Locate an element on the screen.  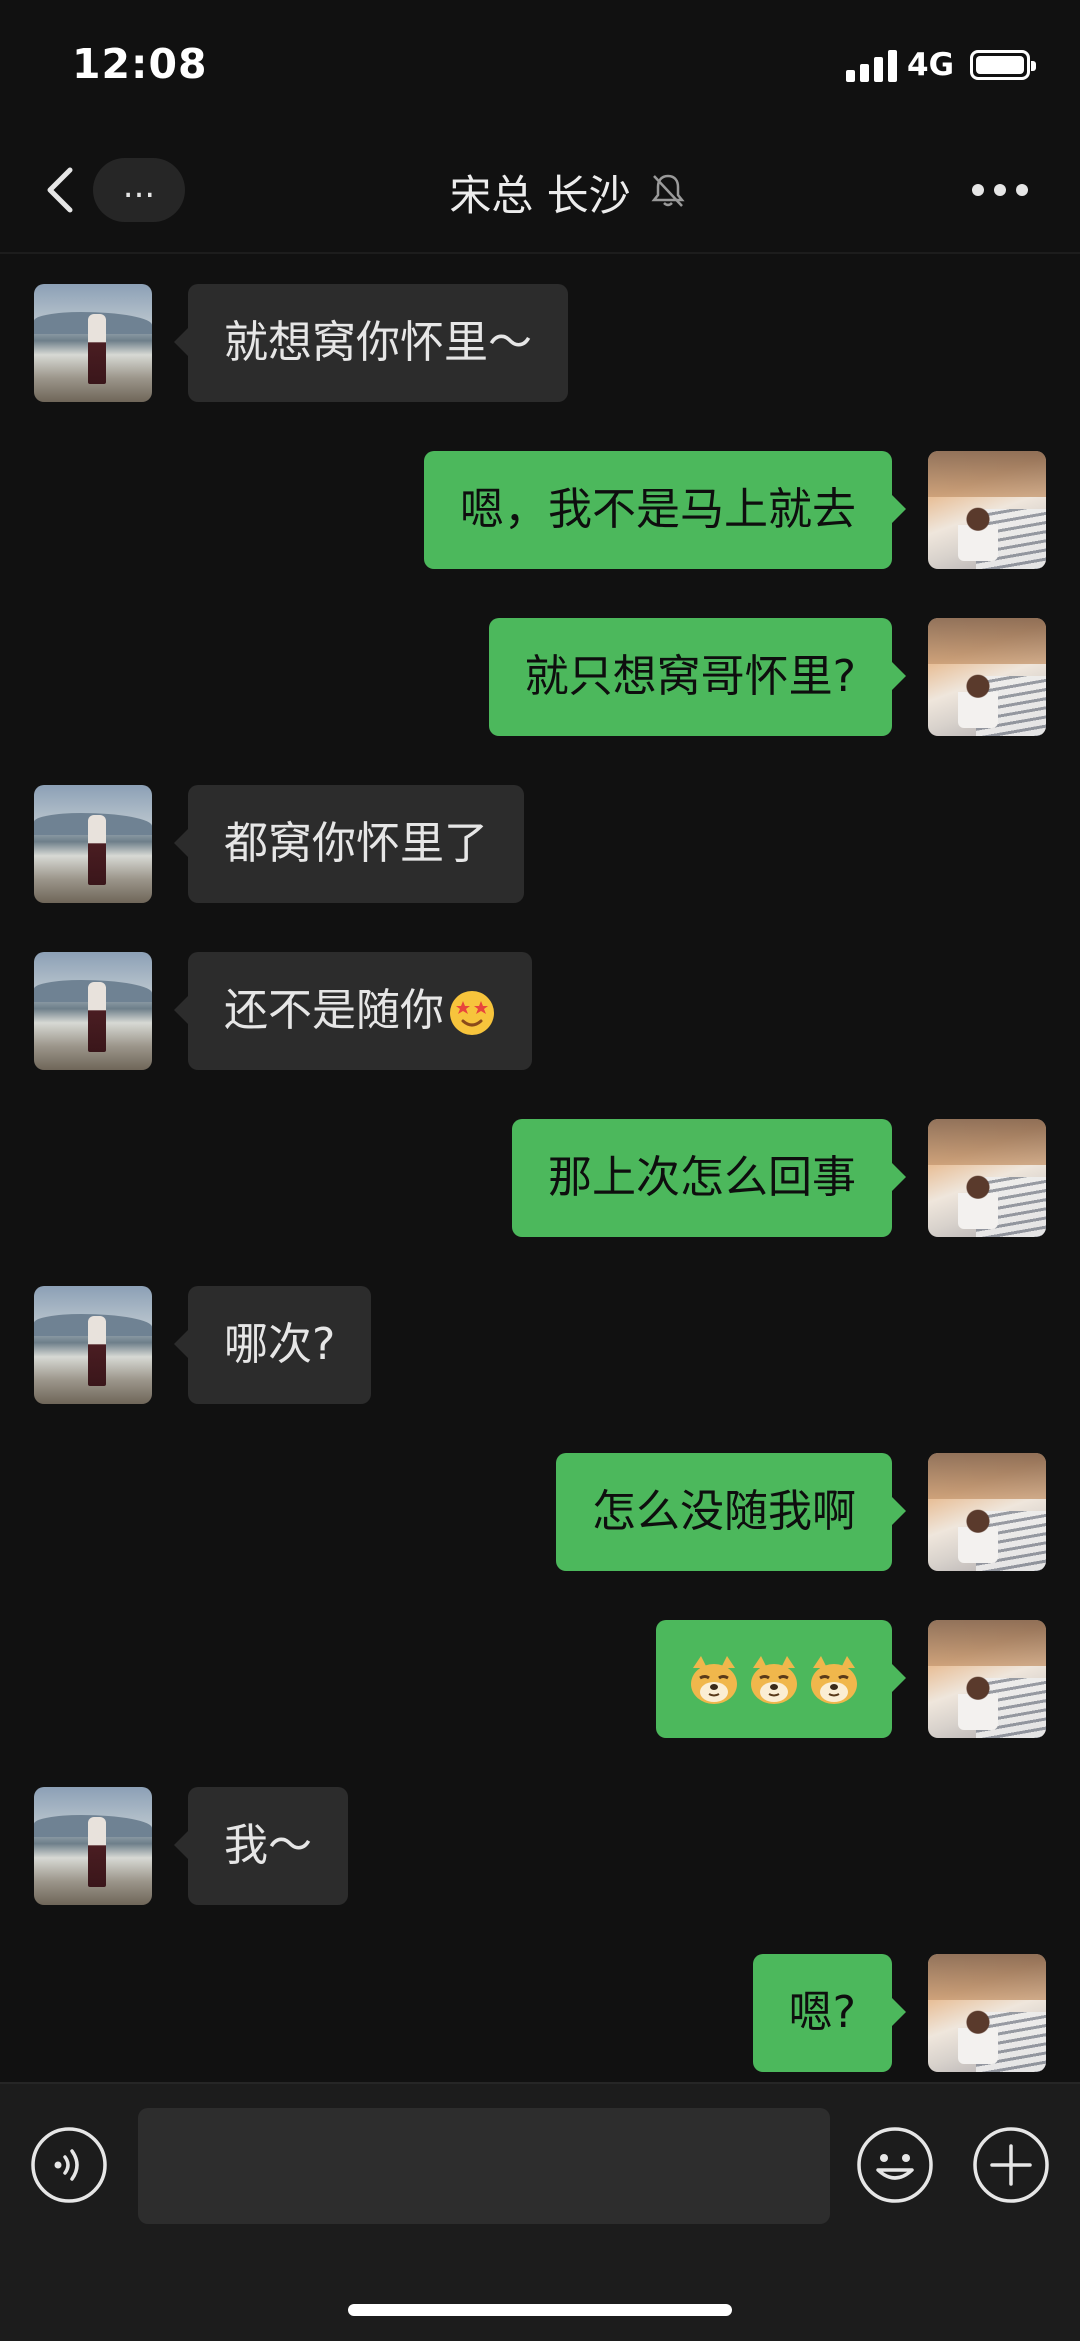
message-bubble-incoming: 我～ is located at coordinates (261, 1846).